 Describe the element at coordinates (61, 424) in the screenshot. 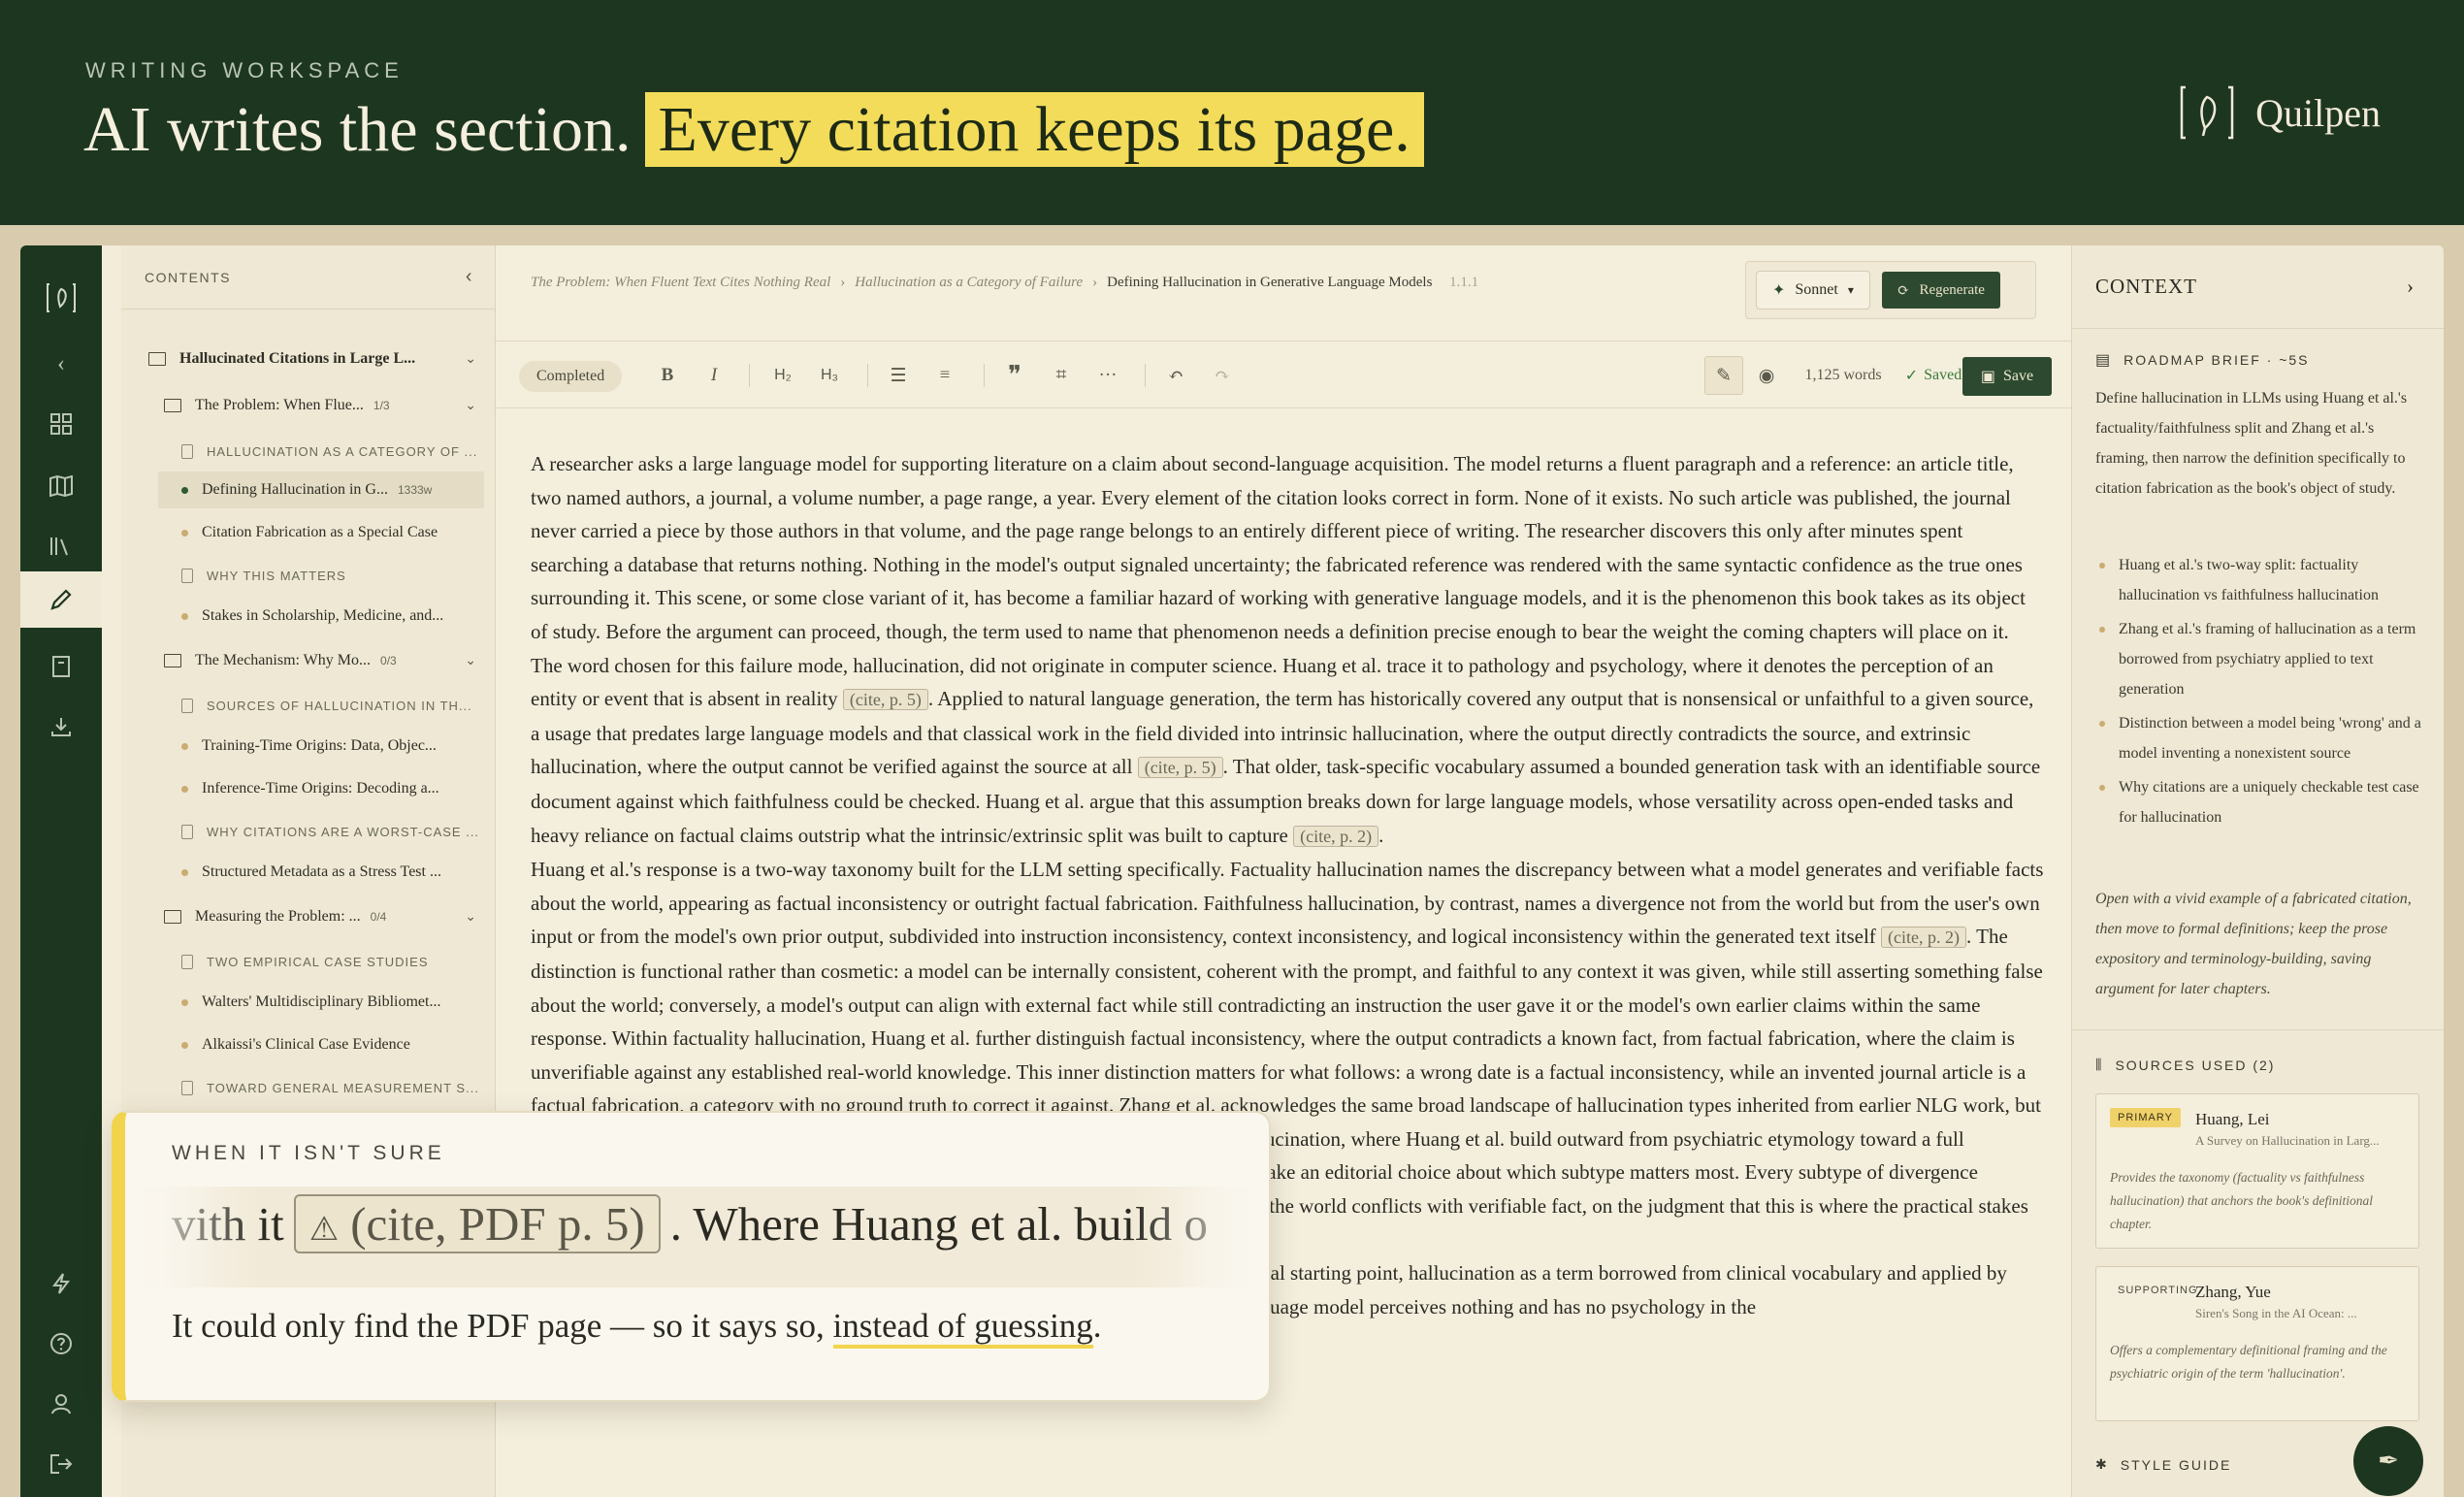

I see `dashboard-icon` at that location.